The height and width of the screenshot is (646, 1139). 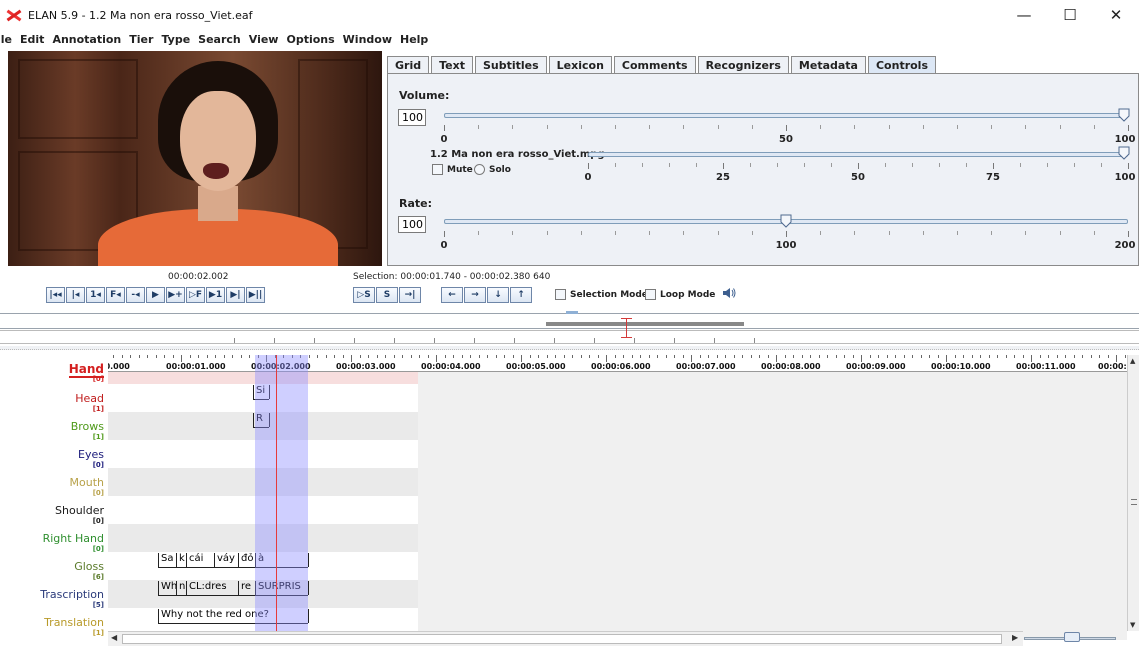 I want to click on tier-label-eyes: Eyes [0], so click(x=91, y=459).